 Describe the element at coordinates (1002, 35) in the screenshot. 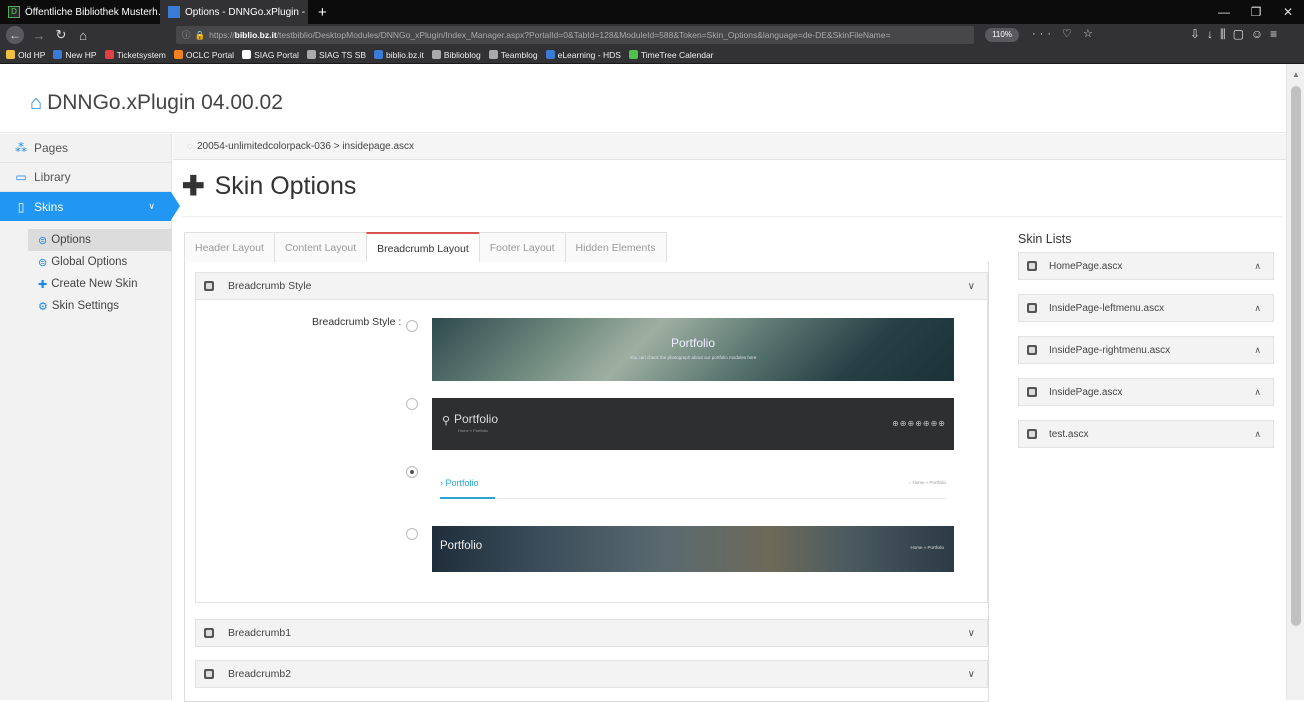

I see `zoom-indicator: 110%` at that location.